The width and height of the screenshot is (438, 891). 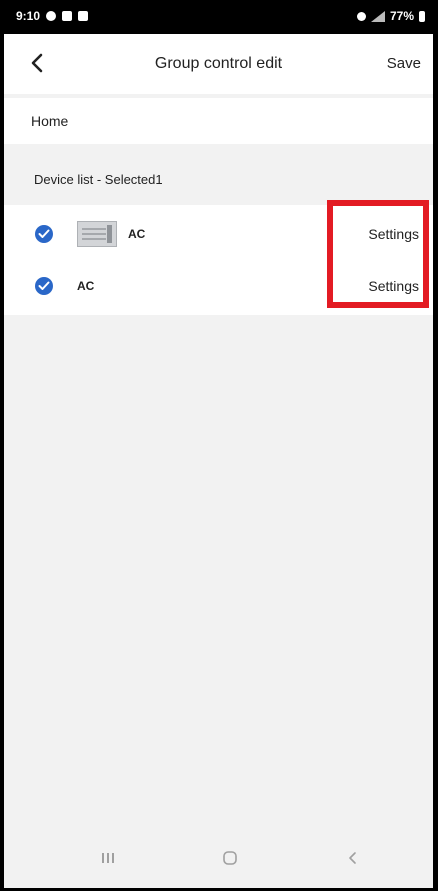 I want to click on system-nav-bar, so click(x=218, y=858).